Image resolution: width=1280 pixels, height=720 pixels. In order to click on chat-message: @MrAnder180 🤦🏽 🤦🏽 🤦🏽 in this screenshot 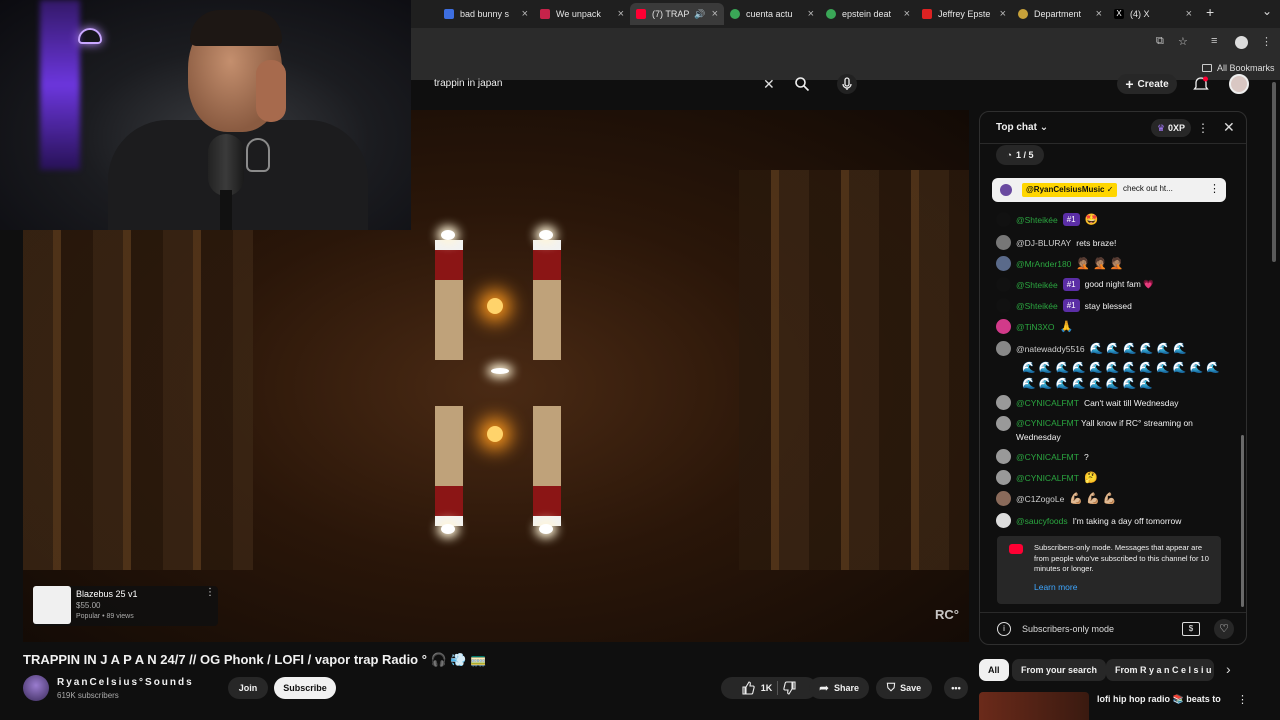, I will do `click(1111, 263)`.